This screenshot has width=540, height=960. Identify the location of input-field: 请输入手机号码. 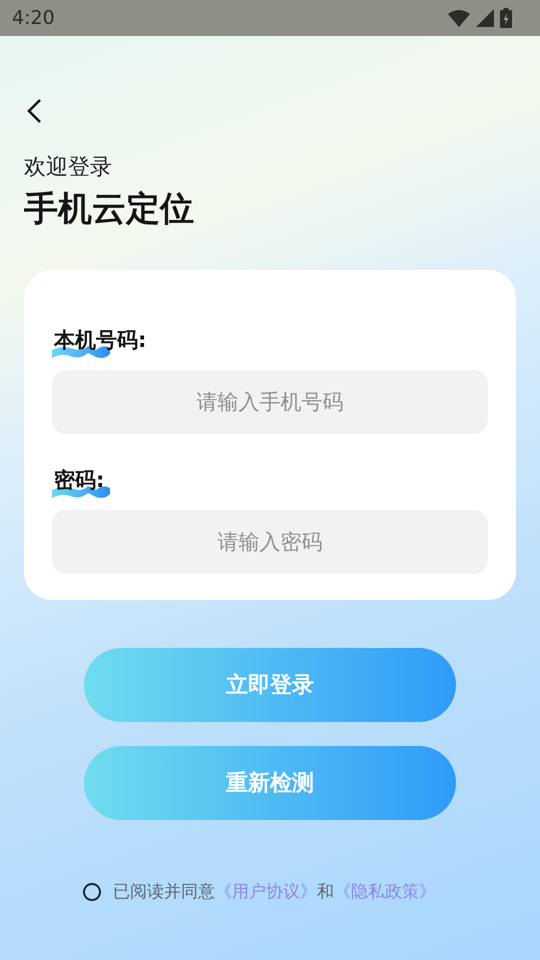
(270, 402).